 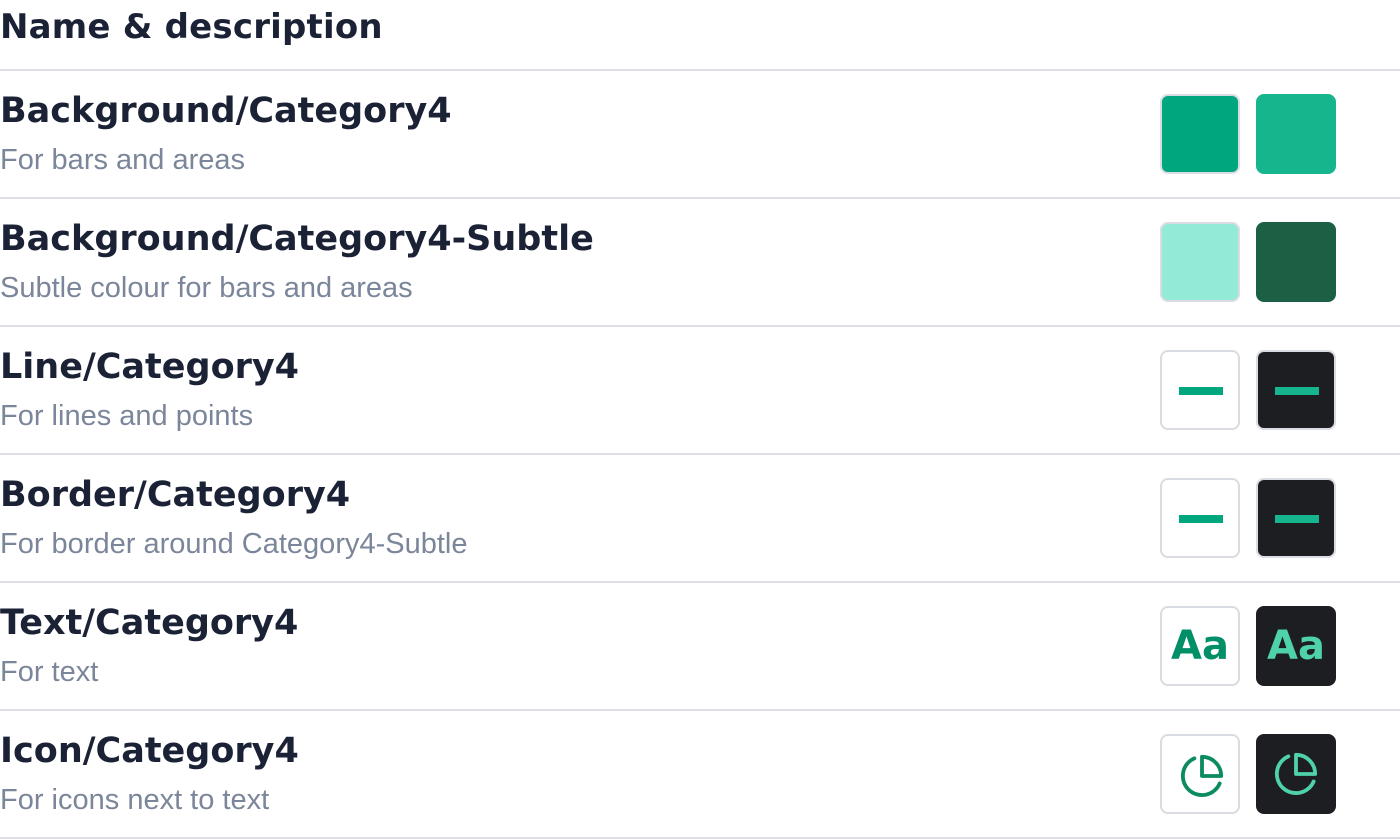 What do you see at coordinates (175, 495) in the screenshot?
I see `token-name: Border/Category4` at bounding box center [175, 495].